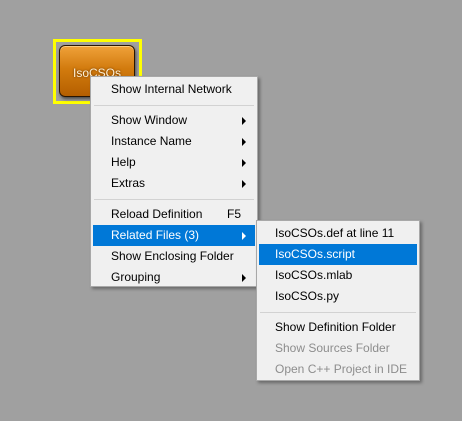  I want to click on submenu-item-label: IsoCSOs.script, so click(315, 254).